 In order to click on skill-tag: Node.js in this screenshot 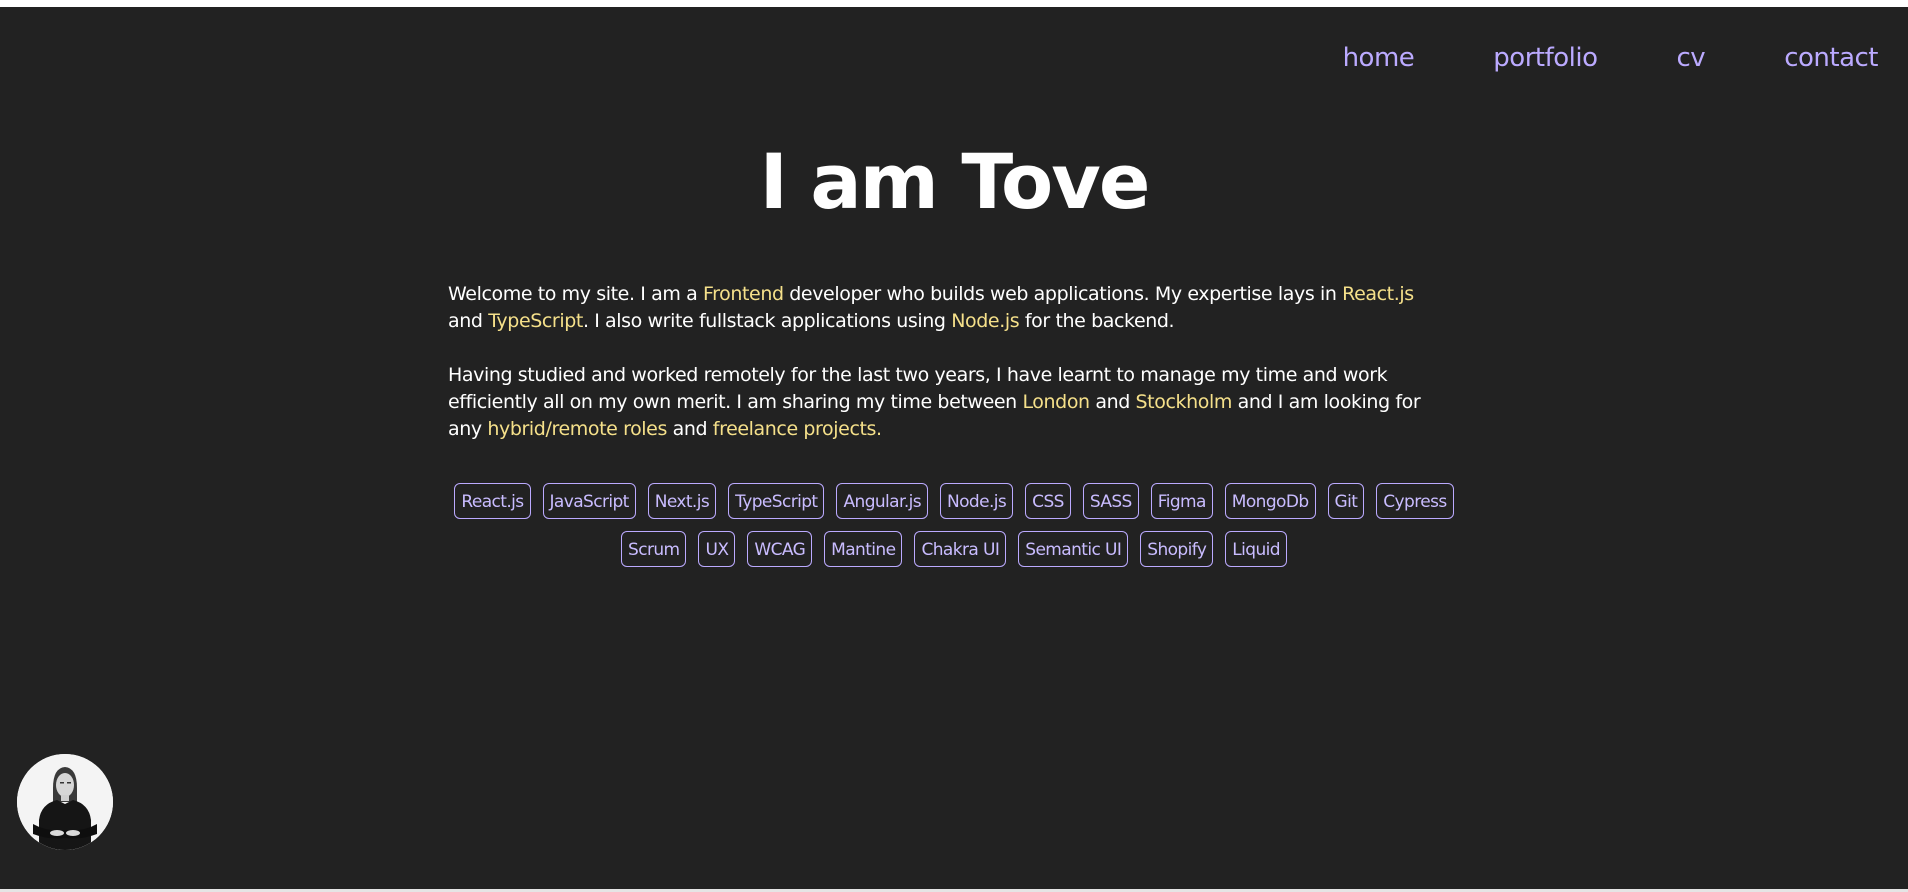, I will do `click(977, 501)`.